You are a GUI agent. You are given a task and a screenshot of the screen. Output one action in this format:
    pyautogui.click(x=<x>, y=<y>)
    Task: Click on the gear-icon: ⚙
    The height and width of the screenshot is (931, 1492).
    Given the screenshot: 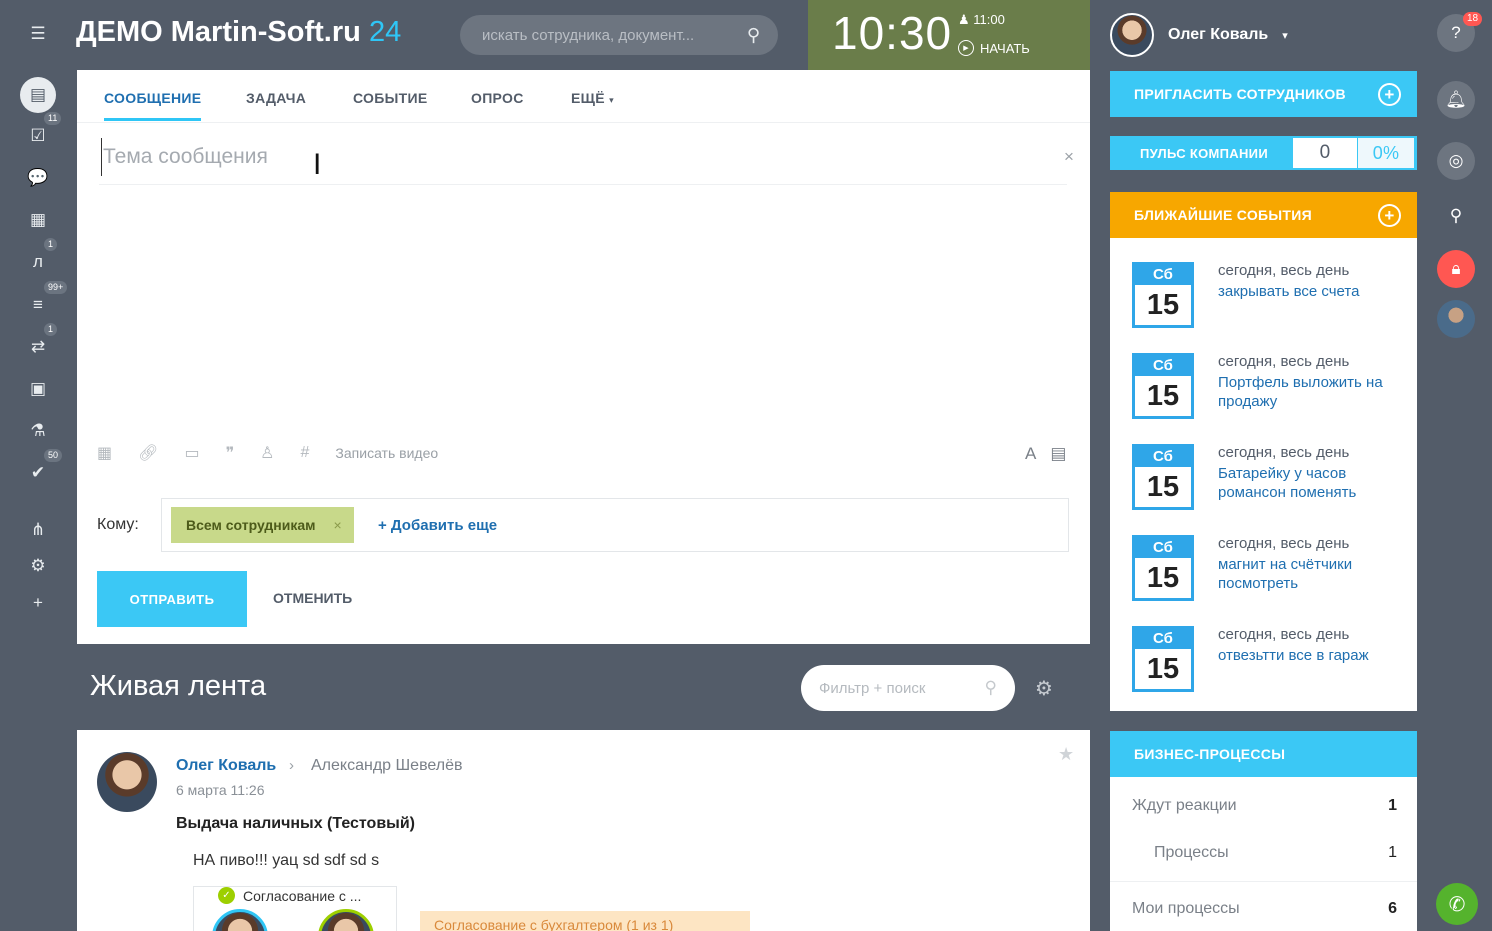 What is the action you would take?
    pyautogui.click(x=1044, y=688)
    